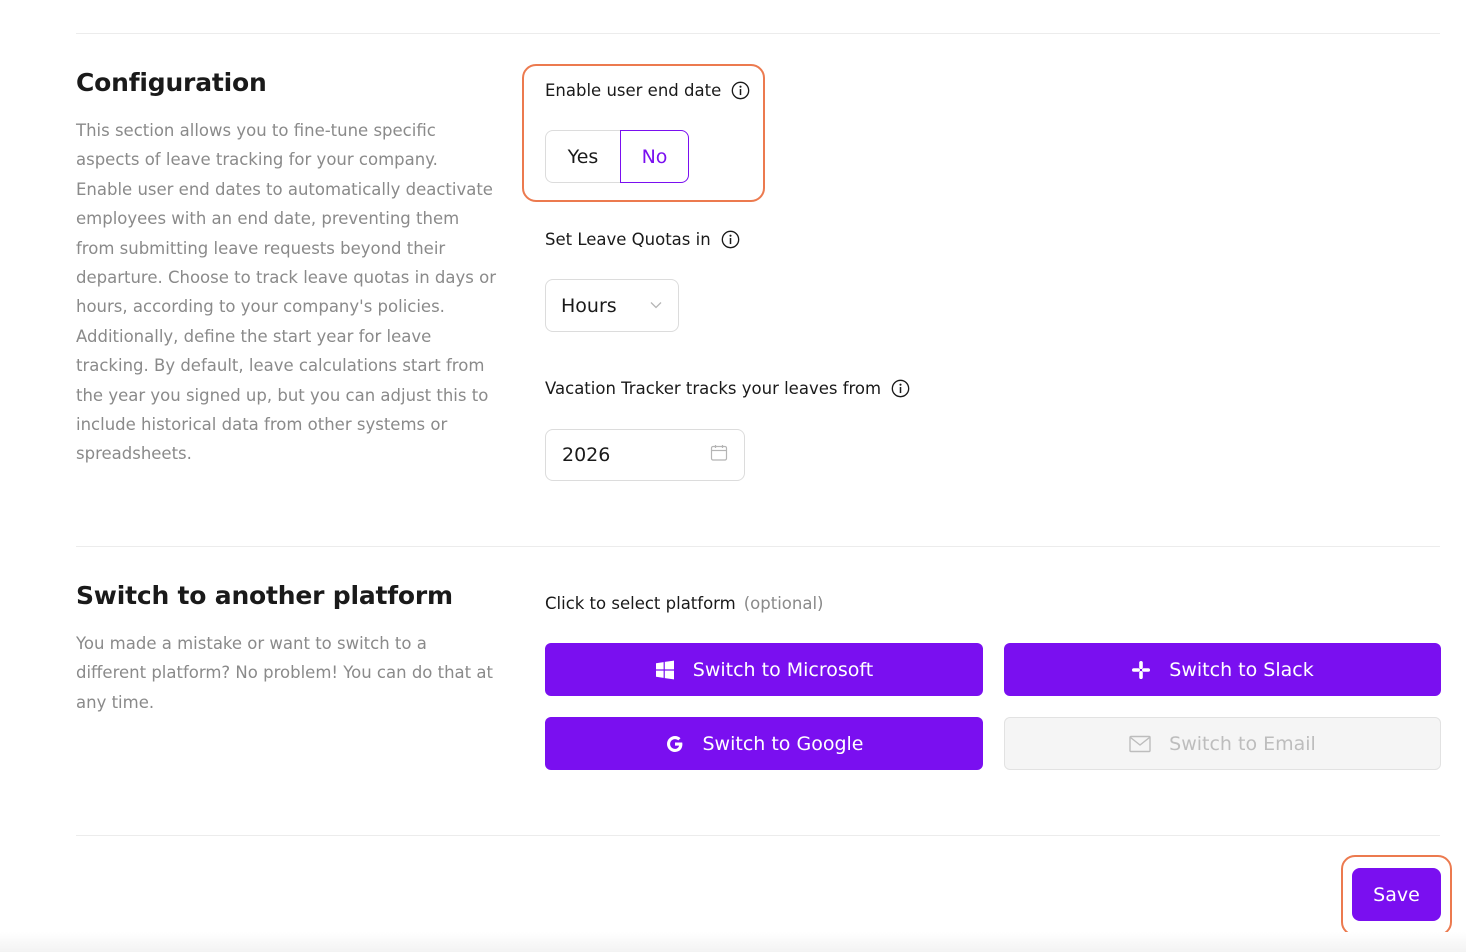 This screenshot has height=952, width=1466. What do you see at coordinates (665, 670) in the screenshot?
I see `windows-icon` at bounding box center [665, 670].